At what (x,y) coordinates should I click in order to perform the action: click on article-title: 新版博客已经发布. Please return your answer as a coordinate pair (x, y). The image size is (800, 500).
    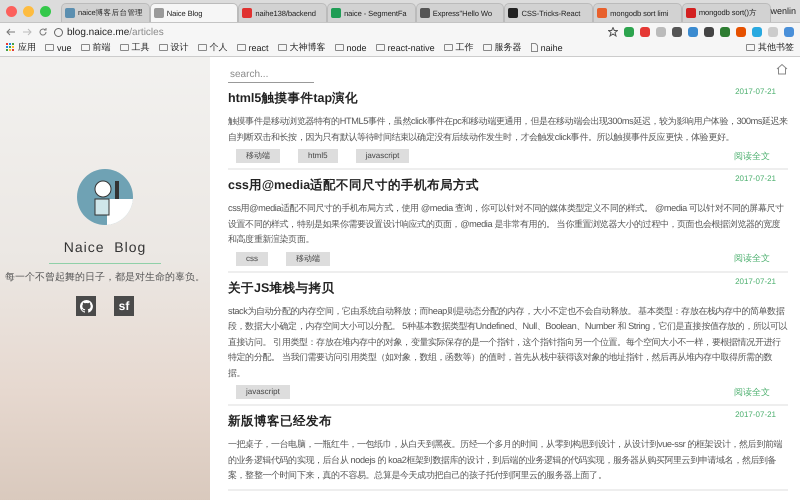
    Looking at the image, I should click on (280, 421).